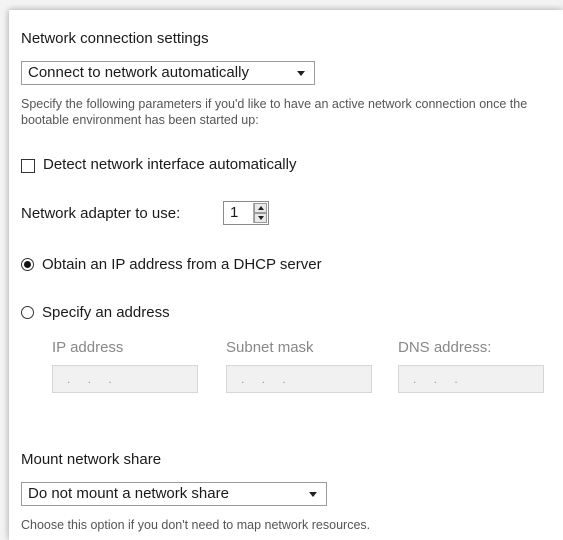 Image resolution: width=563 pixels, height=540 pixels. I want to click on spinner-up-icon, so click(260, 208).